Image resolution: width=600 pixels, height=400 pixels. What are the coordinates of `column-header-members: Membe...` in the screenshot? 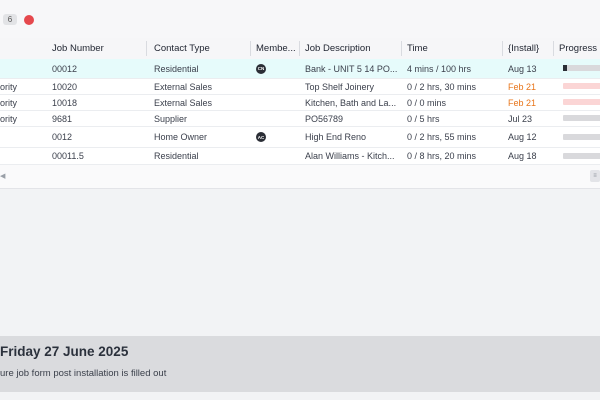 It's located at (277, 48).